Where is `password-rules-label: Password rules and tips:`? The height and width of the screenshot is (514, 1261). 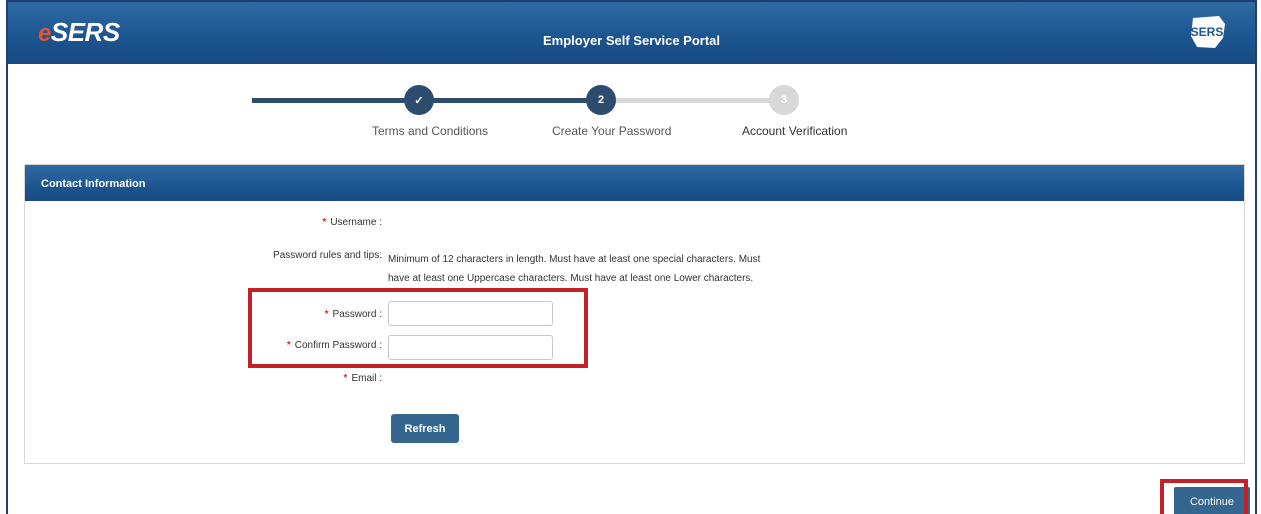 password-rules-label: Password rules and tips: is located at coordinates (327, 255).